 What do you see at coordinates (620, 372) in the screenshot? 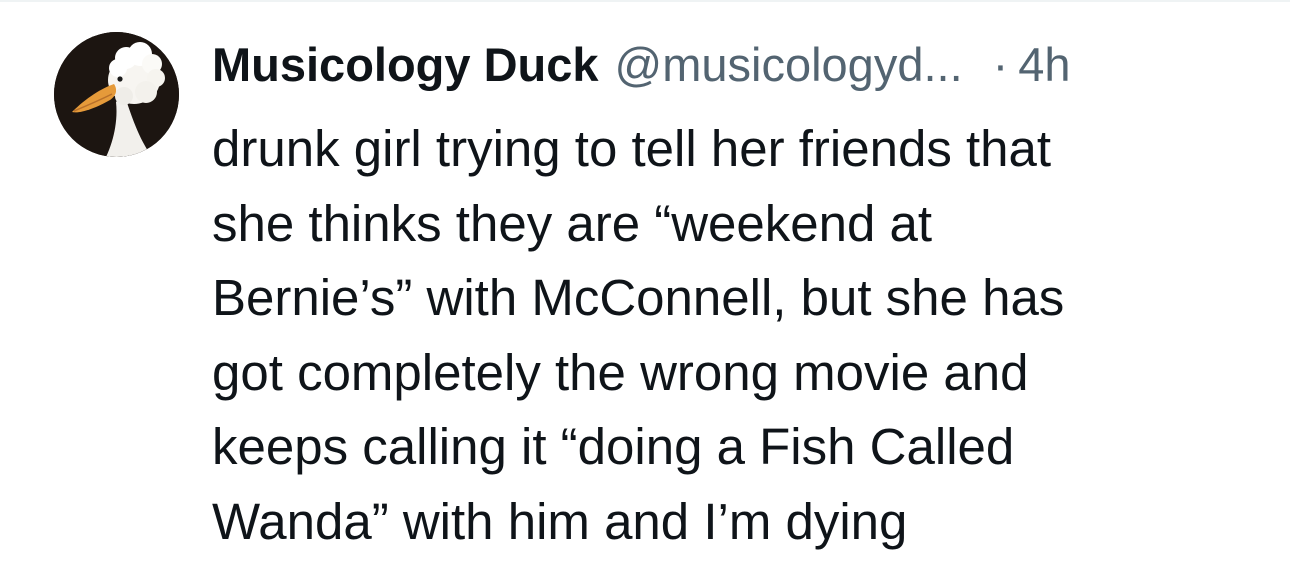
I see `post-text-line: got completely the wrong movie and` at bounding box center [620, 372].